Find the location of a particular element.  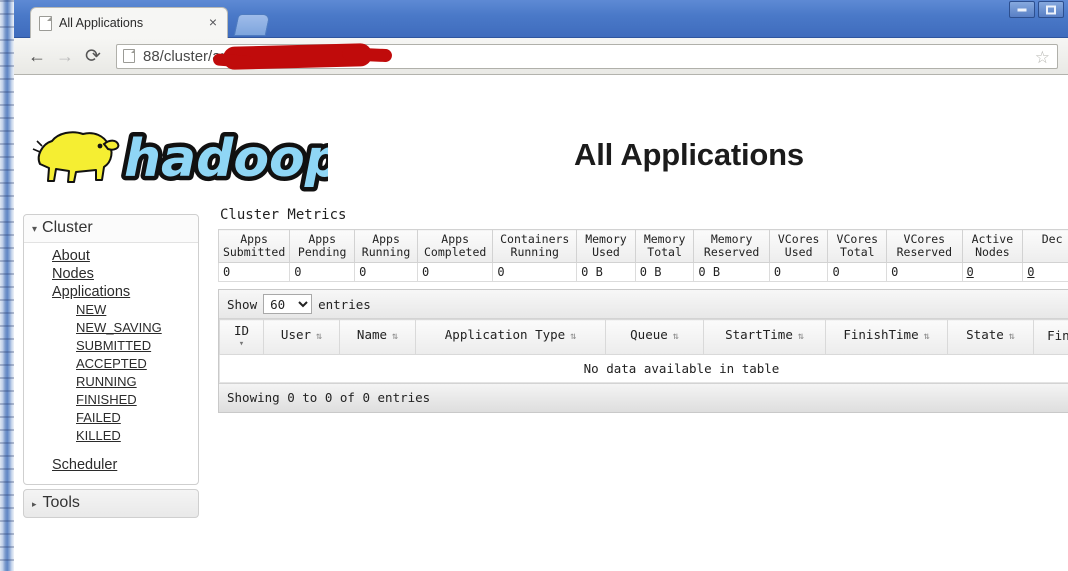

list-item: KILLED is located at coordinates (111, 436).